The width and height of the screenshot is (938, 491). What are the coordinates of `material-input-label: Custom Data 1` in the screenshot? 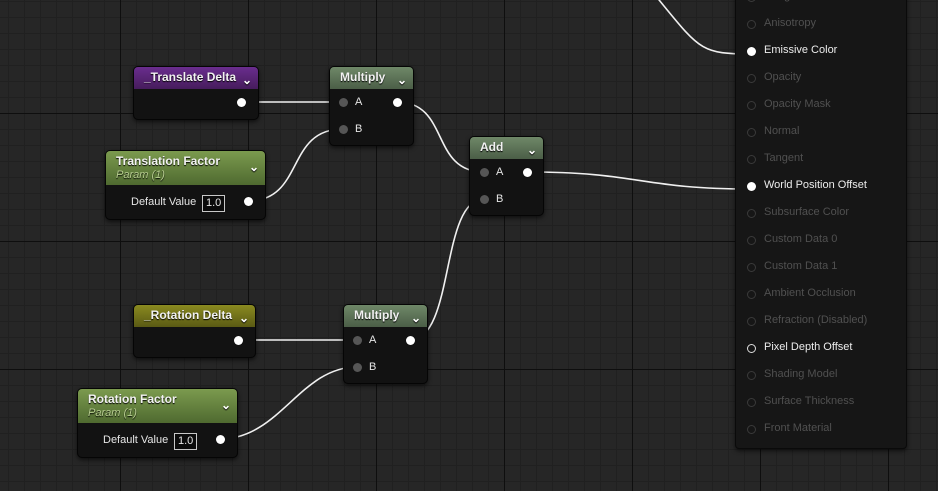 It's located at (801, 266).